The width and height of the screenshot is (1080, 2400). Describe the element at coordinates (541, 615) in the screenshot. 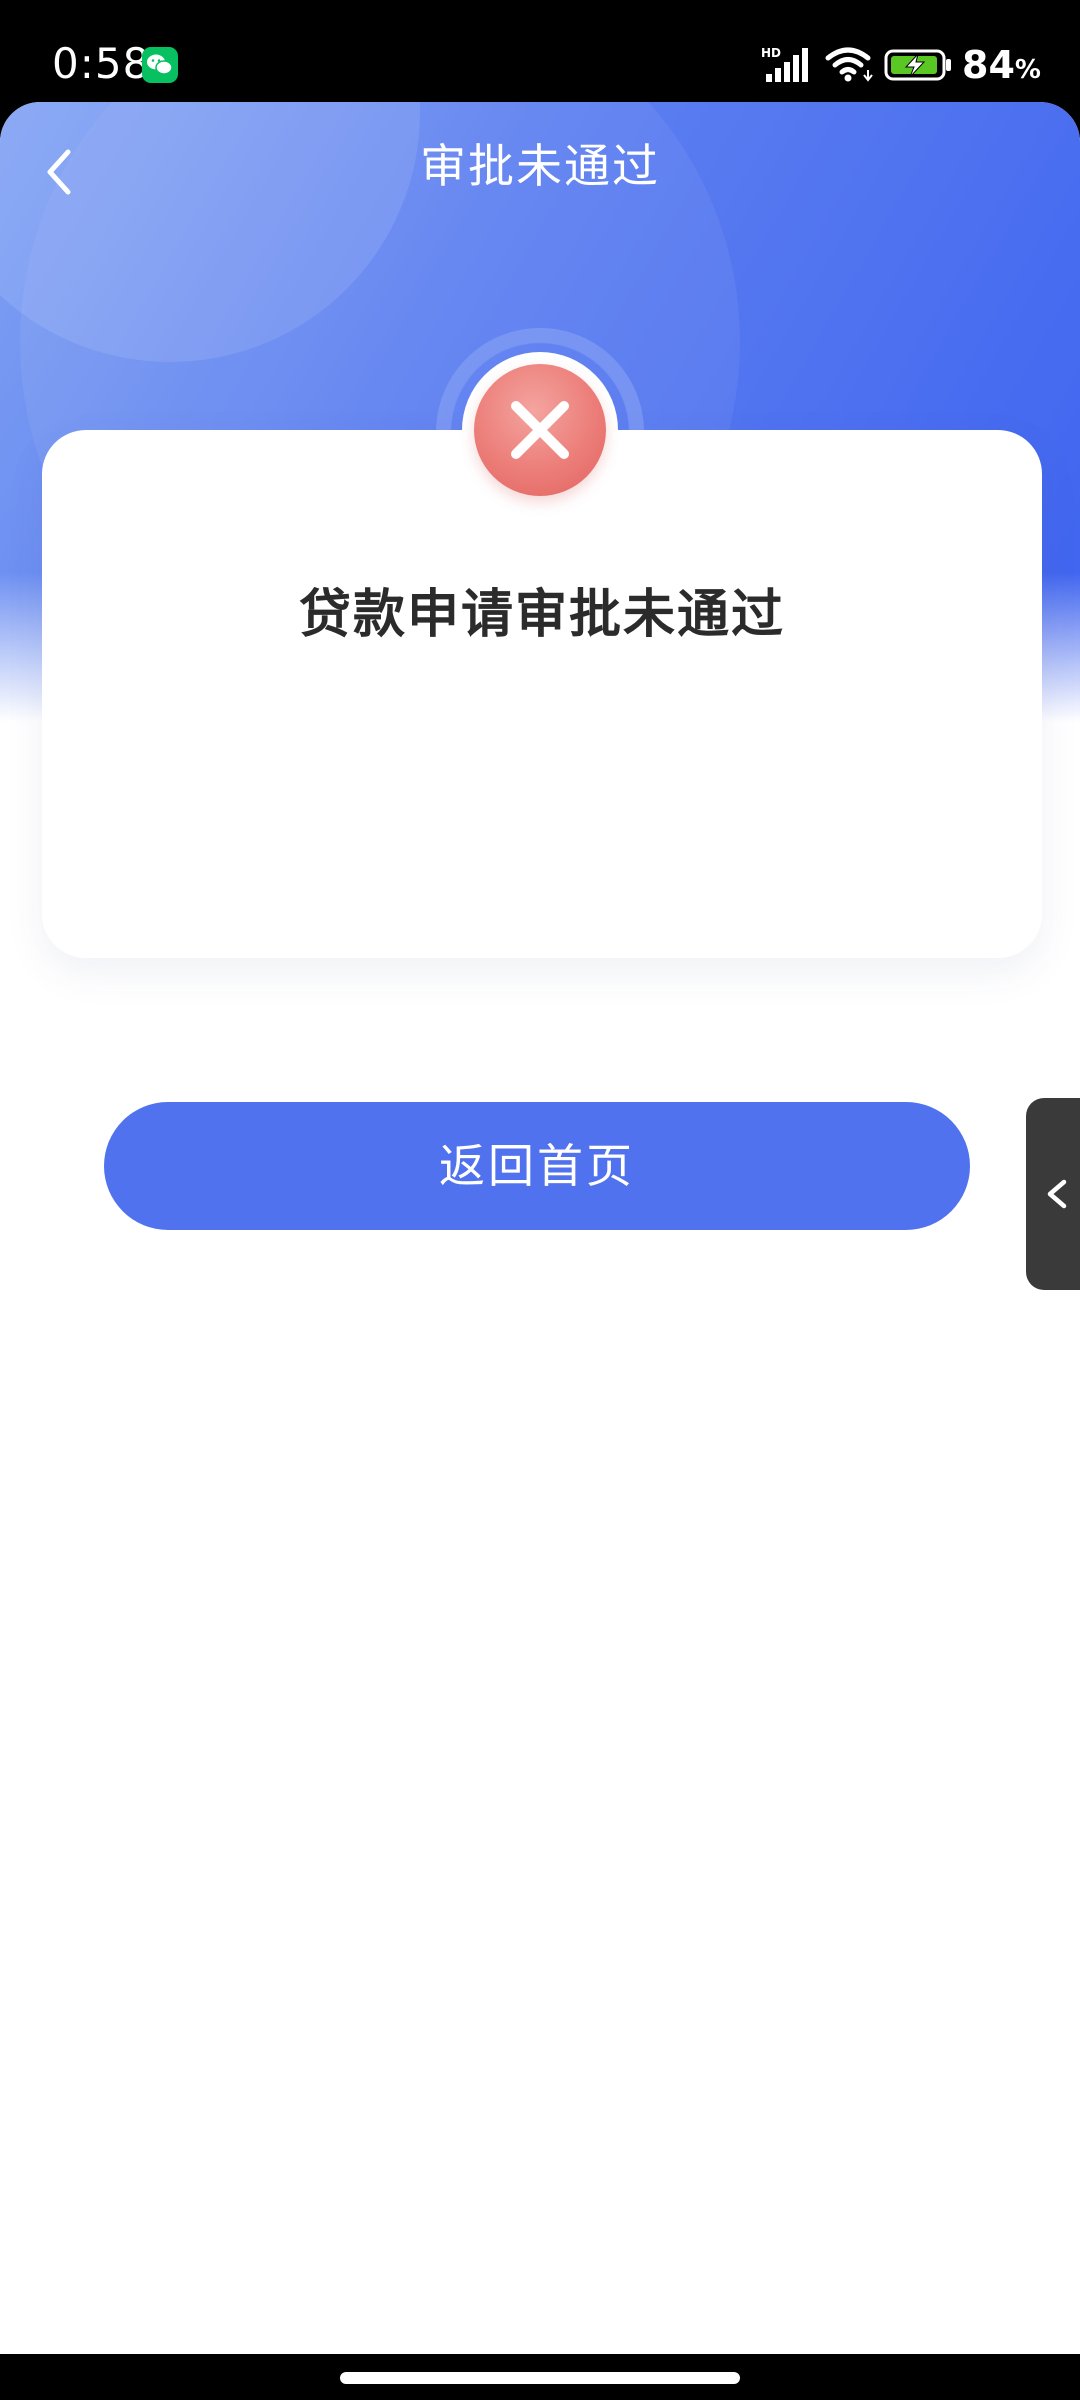

I see `result-message: 贷款申请审批未通过` at that location.